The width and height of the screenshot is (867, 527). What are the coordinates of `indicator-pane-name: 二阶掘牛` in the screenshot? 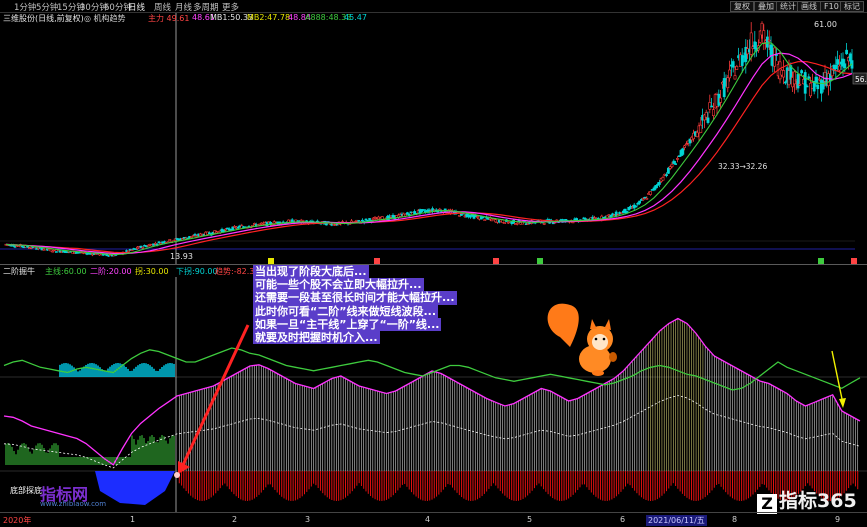 It's located at (19, 271).